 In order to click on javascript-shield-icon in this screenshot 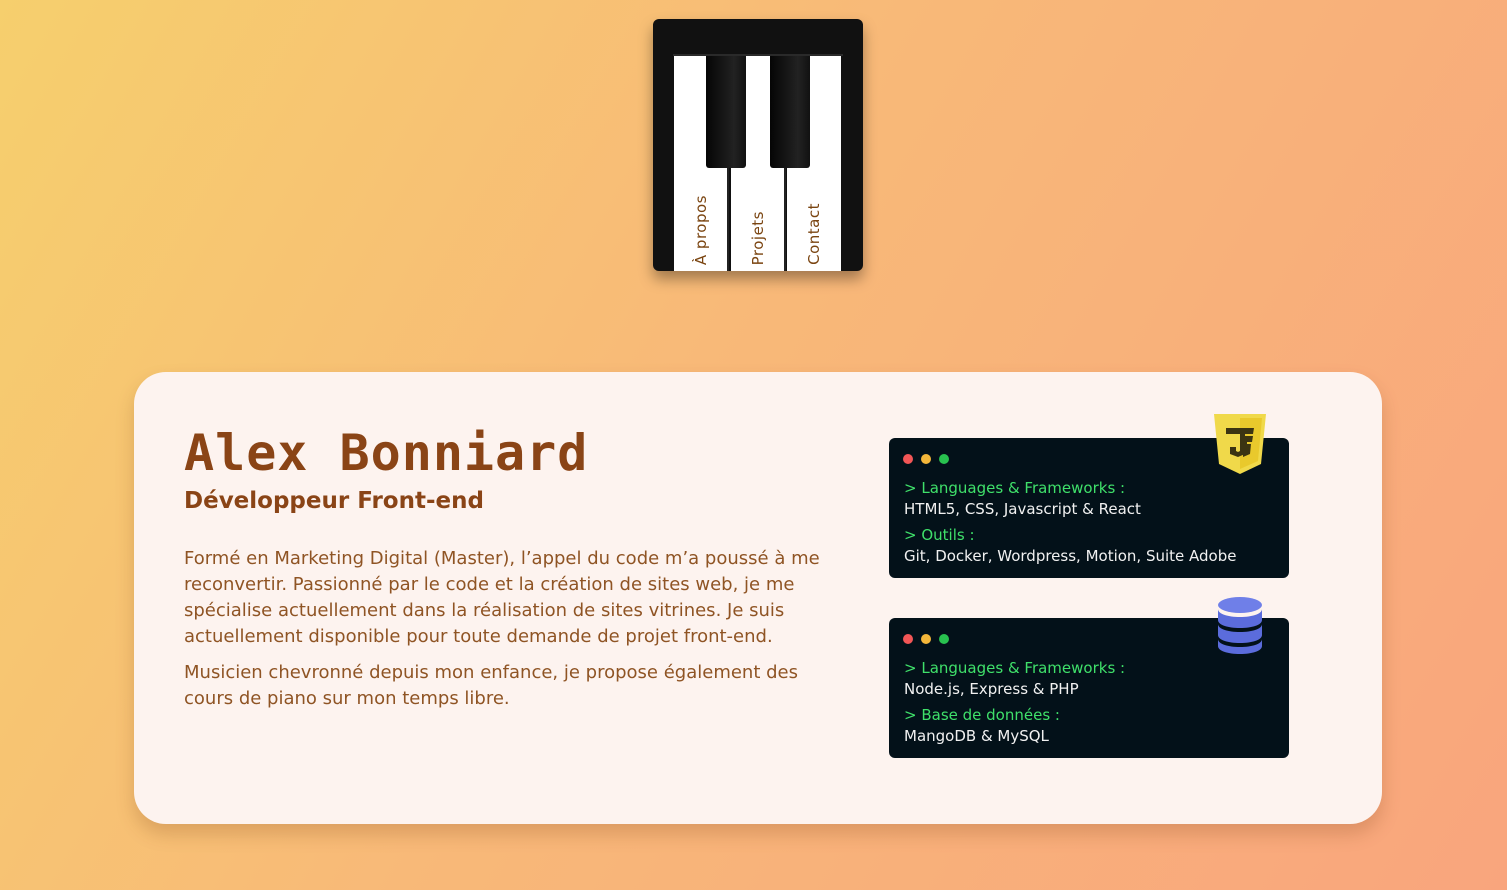, I will do `click(1240, 444)`.